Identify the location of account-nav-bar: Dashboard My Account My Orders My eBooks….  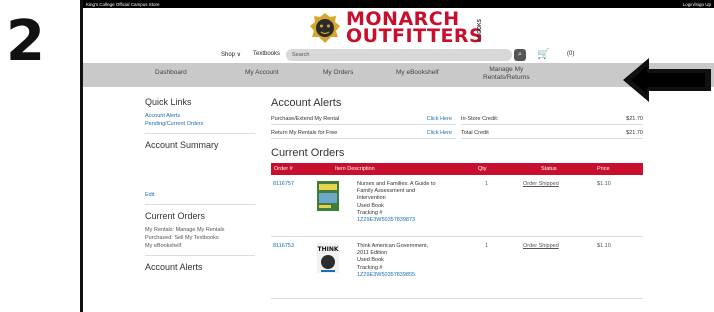
(398, 75).